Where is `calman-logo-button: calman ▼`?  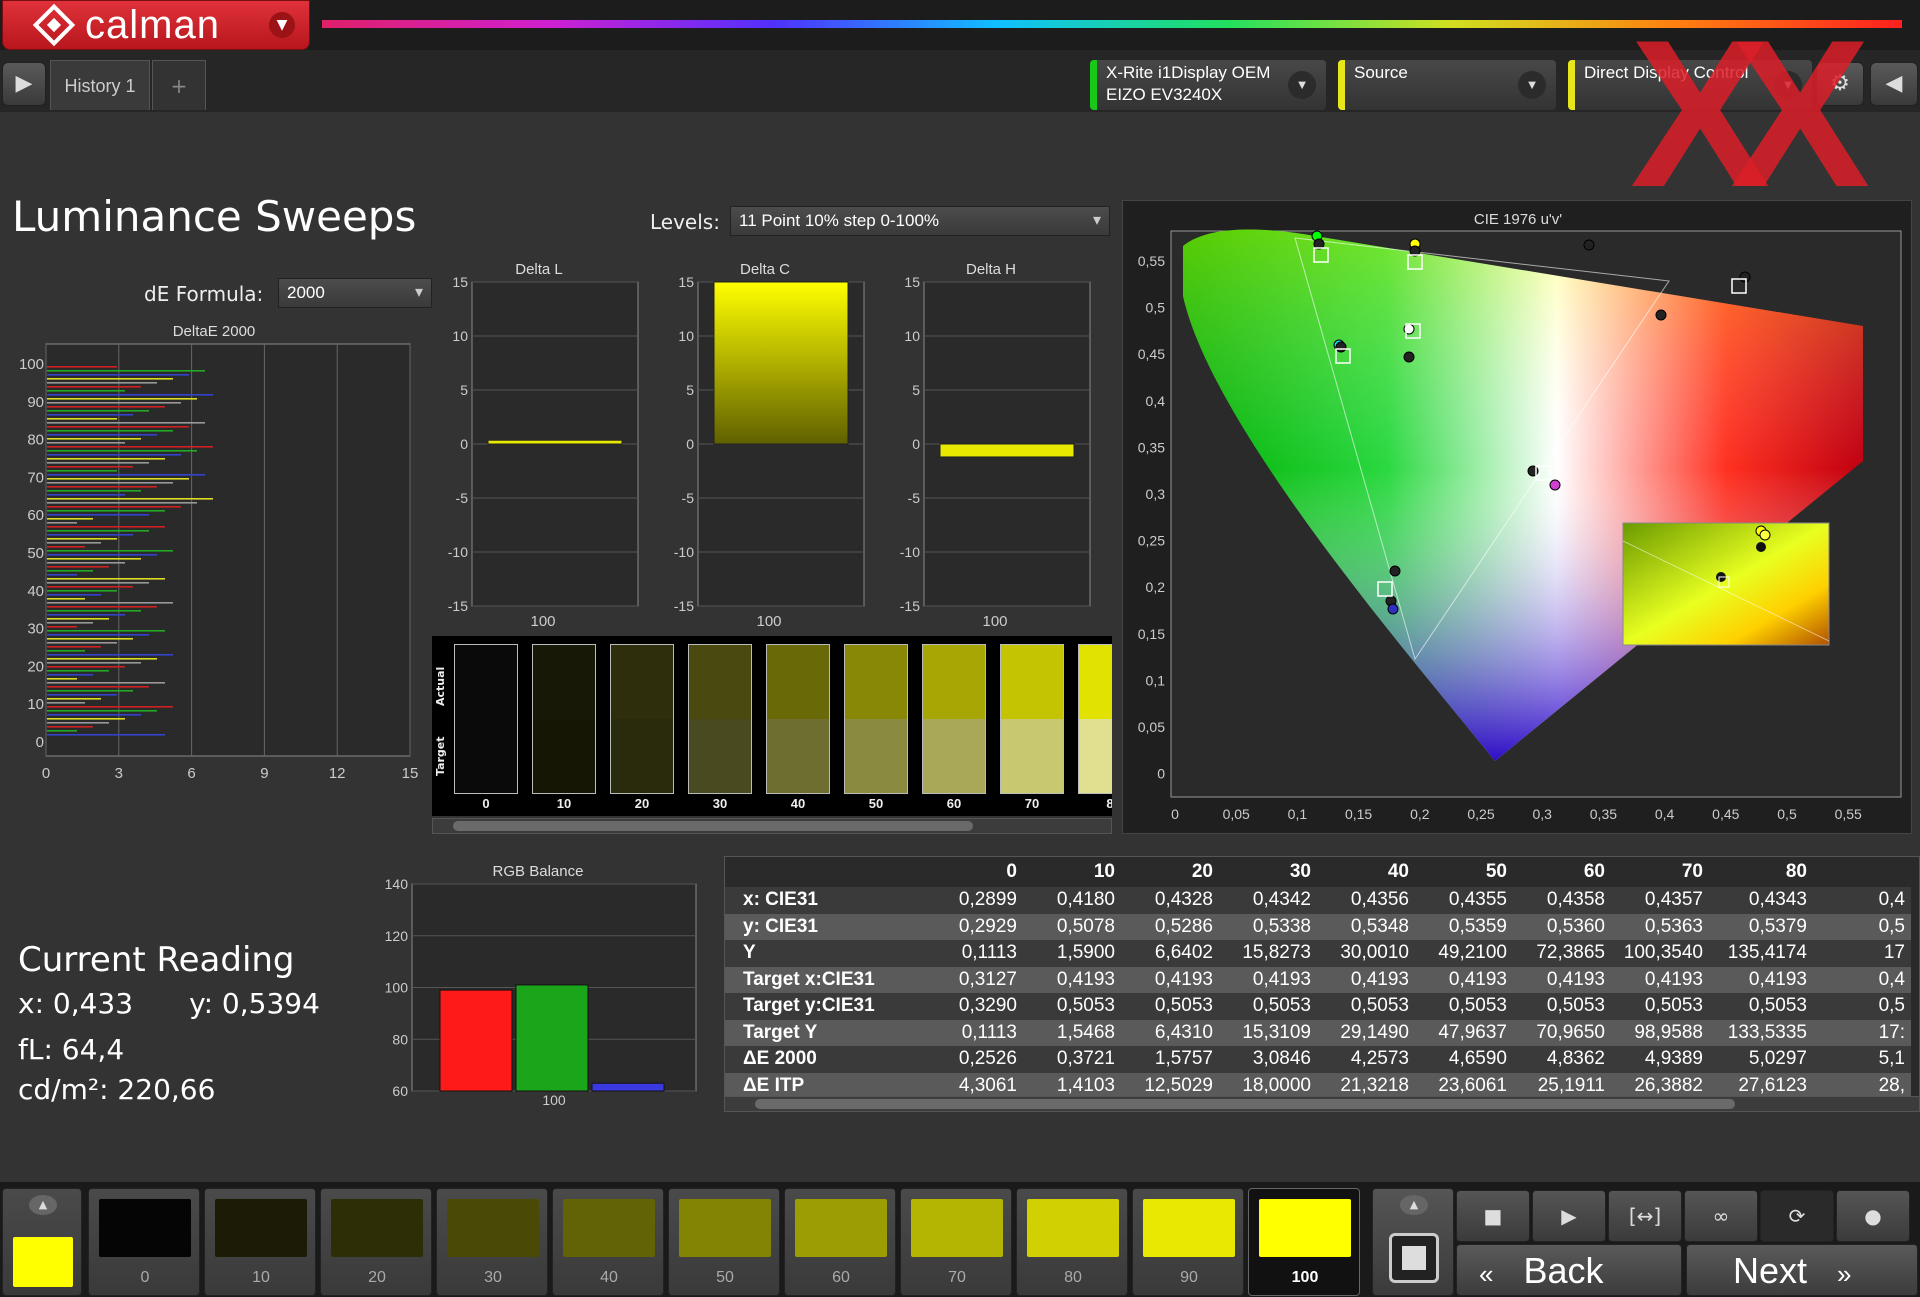 calman-logo-button: calman ▼ is located at coordinates (156, 25).